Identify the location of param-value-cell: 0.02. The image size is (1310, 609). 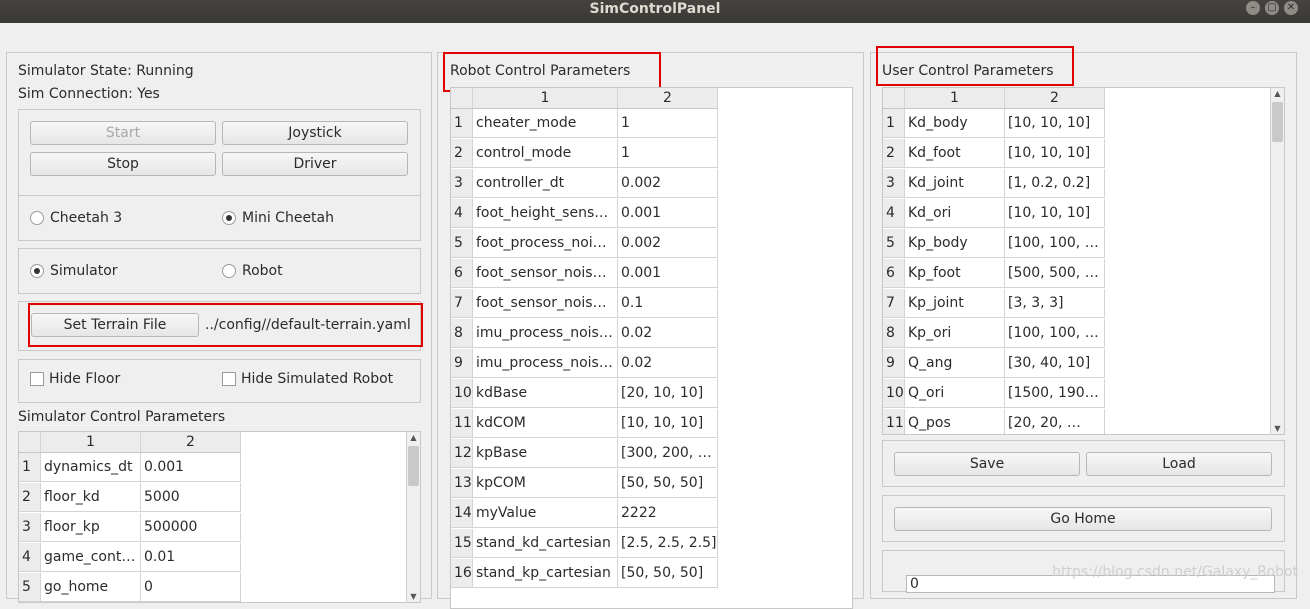
(668, 363).